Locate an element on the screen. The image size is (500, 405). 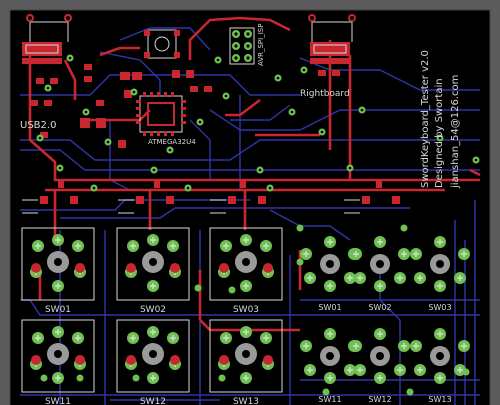
board-title-line-2: Designed by Swortain is located at coordinates (439, 133).